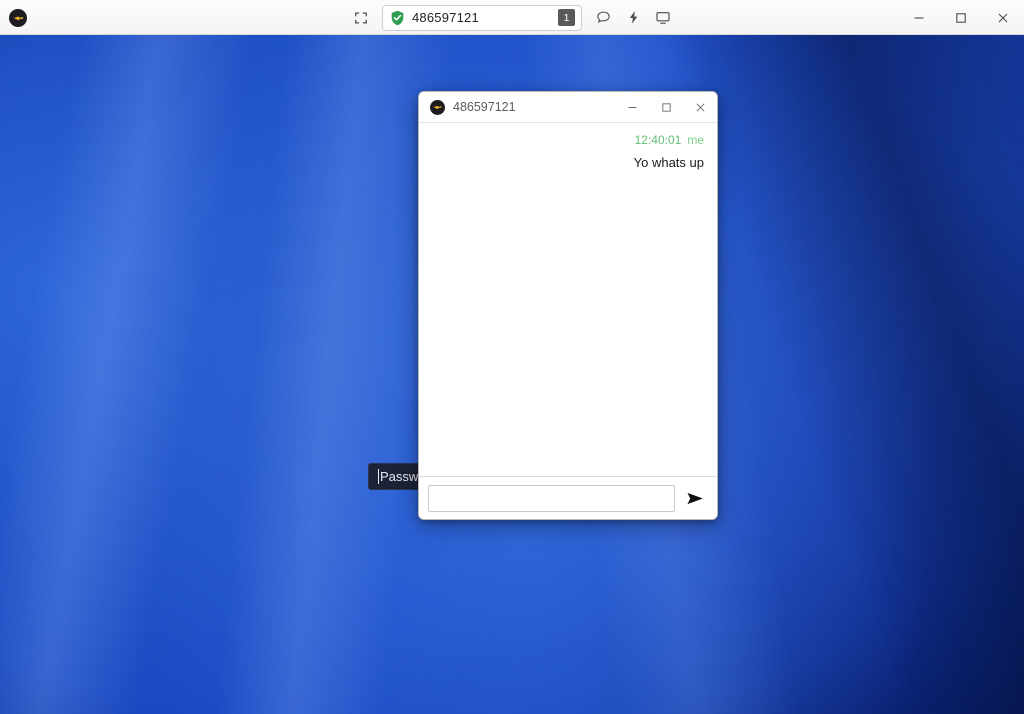 Image resolution: width=1024 pixels, height=714 pixels. What do you see at coordinates (397, 18) in the screenshot?
I see `shield-check-icon` at bounding box center [397, 18].